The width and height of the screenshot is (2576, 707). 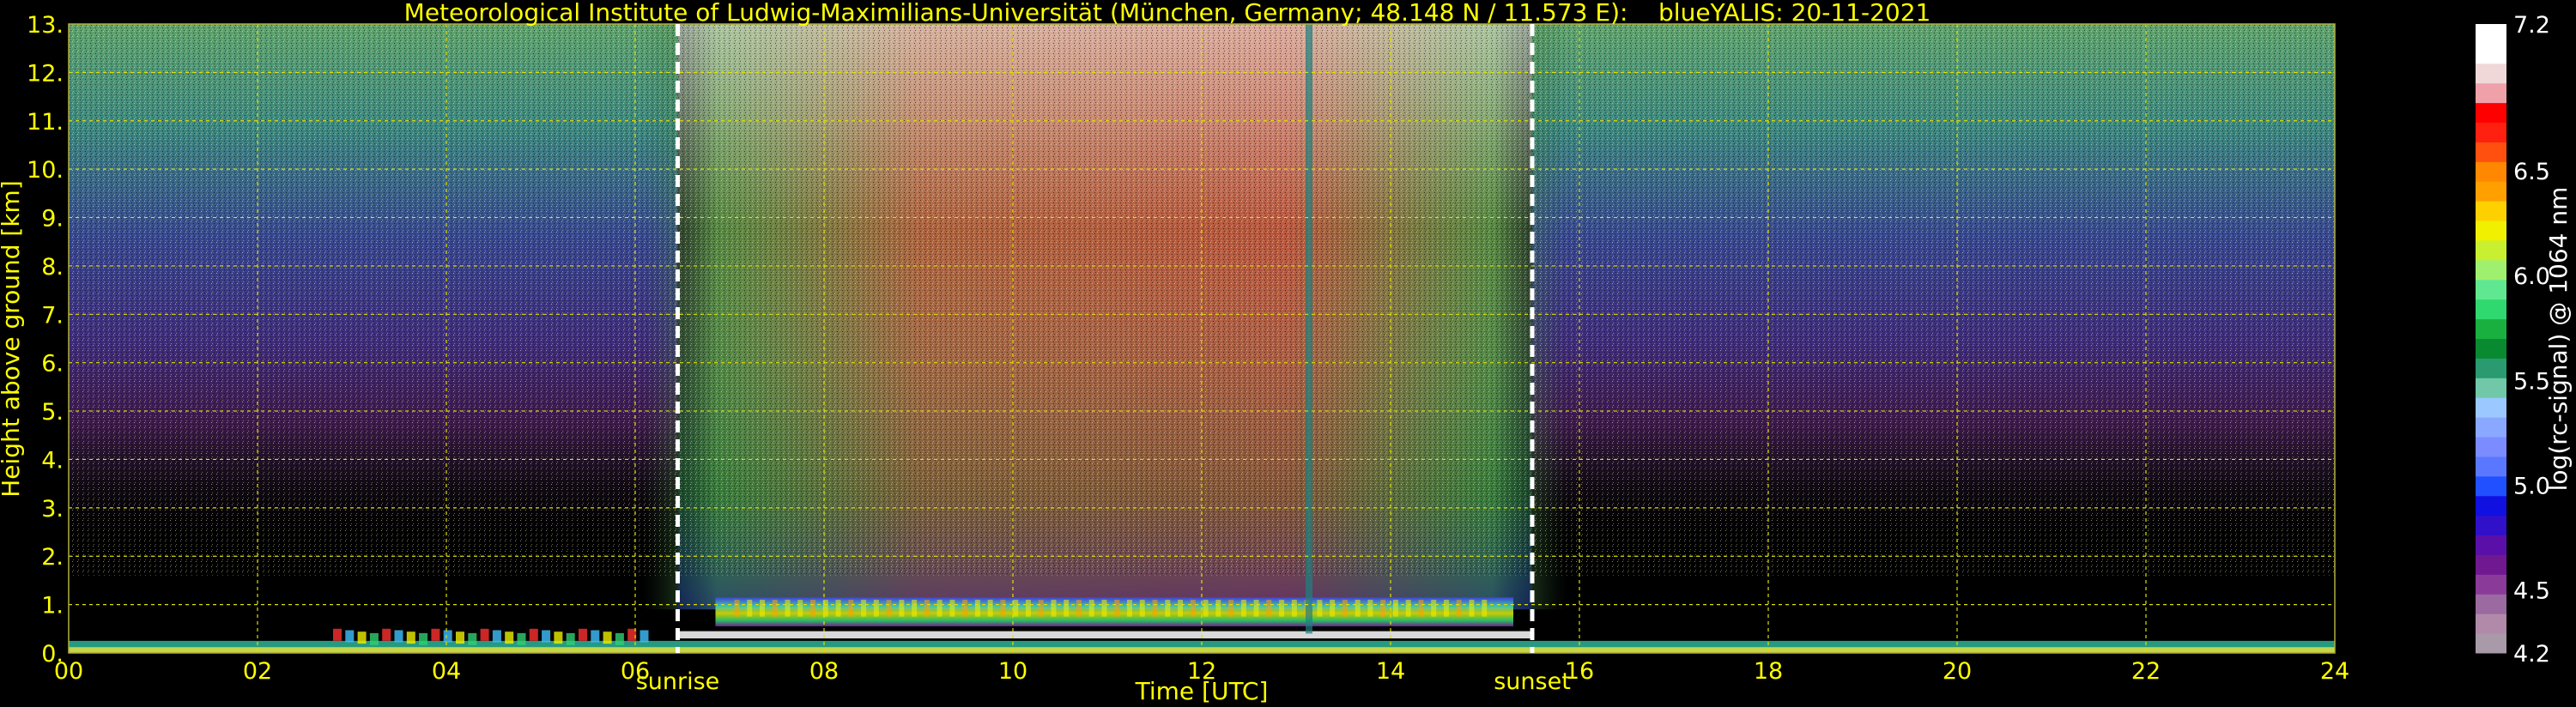 I want to click on y-tick-label: 0., so click(x=52, y=654).